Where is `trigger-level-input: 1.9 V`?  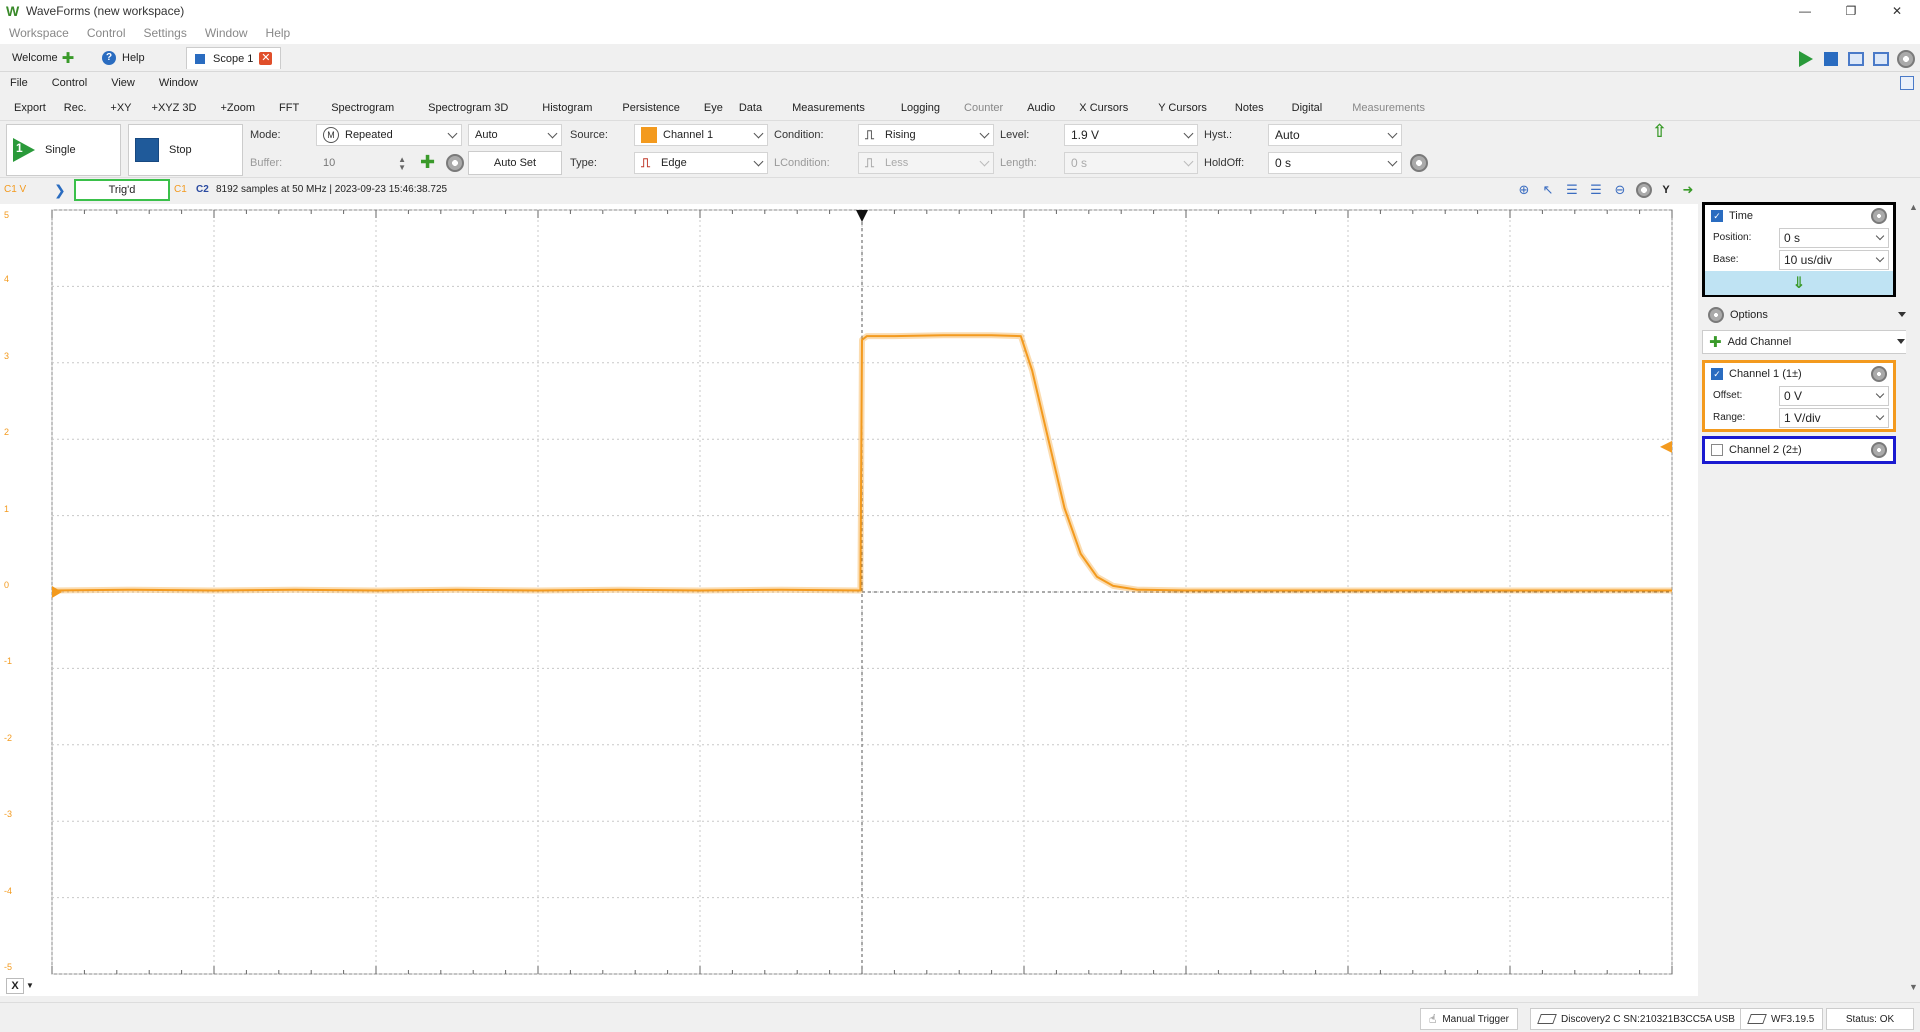 trigger-level-input: 1.9 V is located at coordinates (1131, 135).